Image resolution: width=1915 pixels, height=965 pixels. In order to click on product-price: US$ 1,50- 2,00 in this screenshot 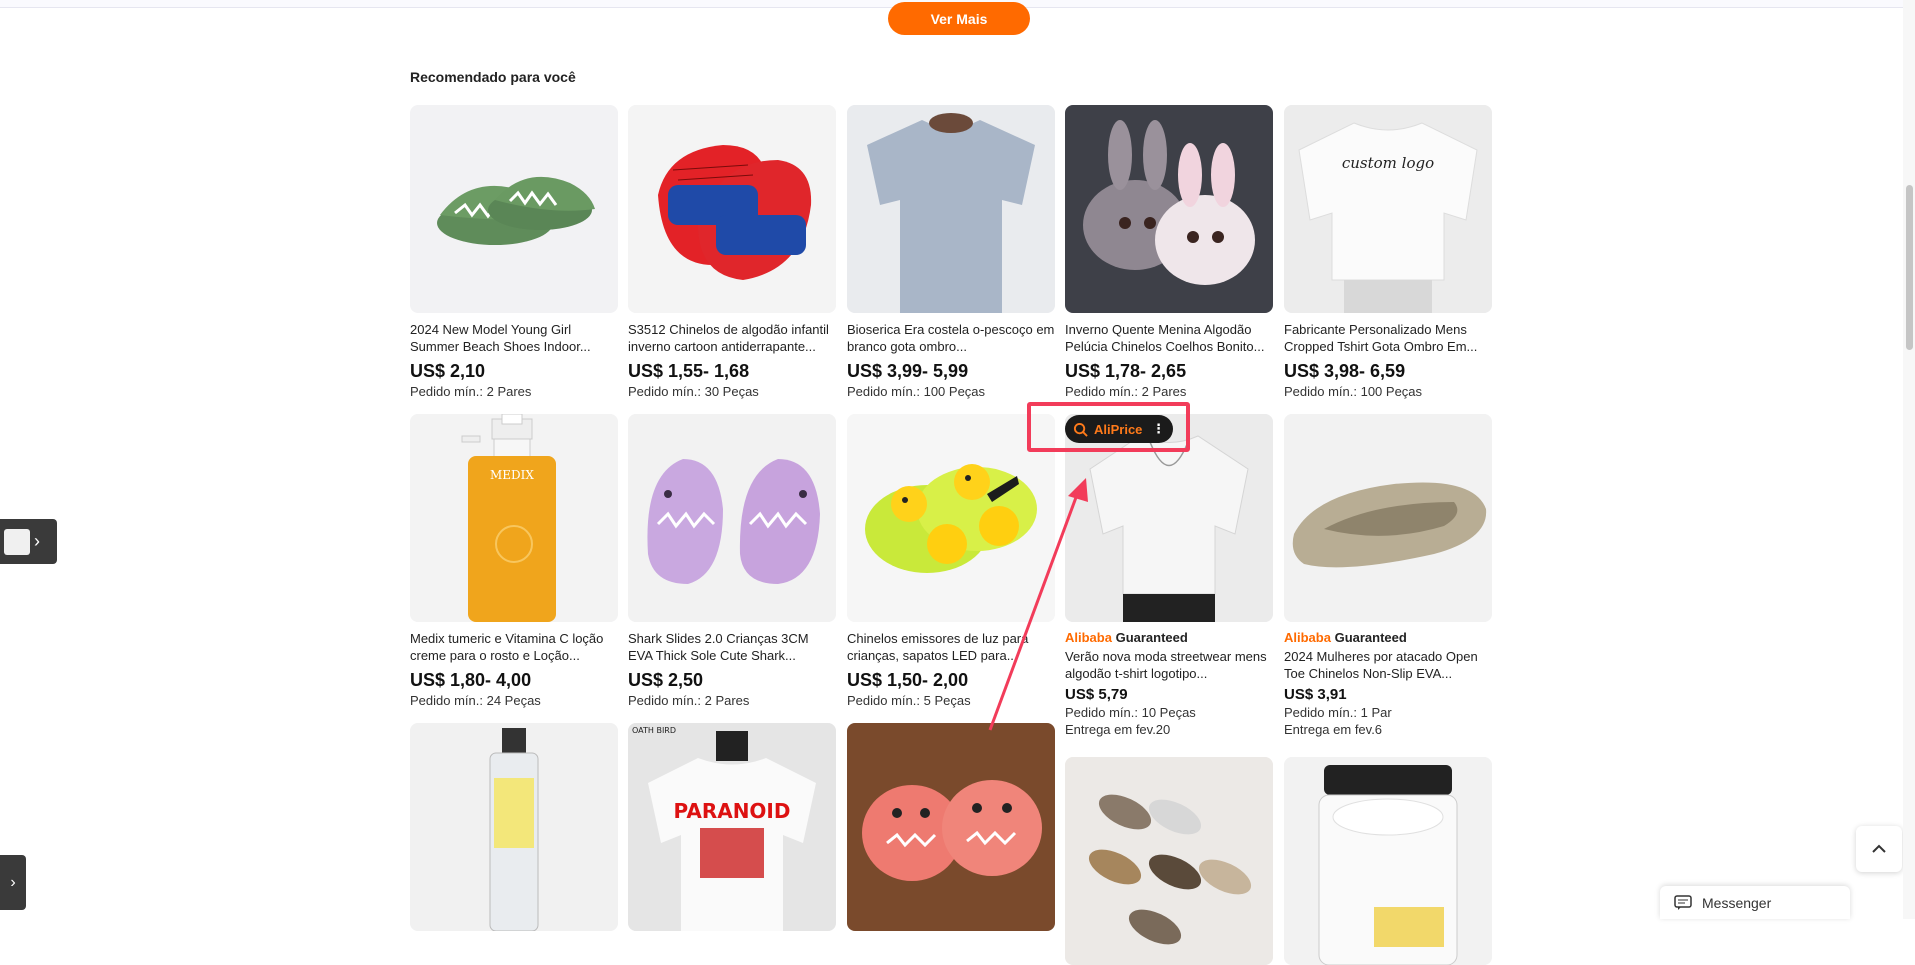, I will do `click(908, 680)`.